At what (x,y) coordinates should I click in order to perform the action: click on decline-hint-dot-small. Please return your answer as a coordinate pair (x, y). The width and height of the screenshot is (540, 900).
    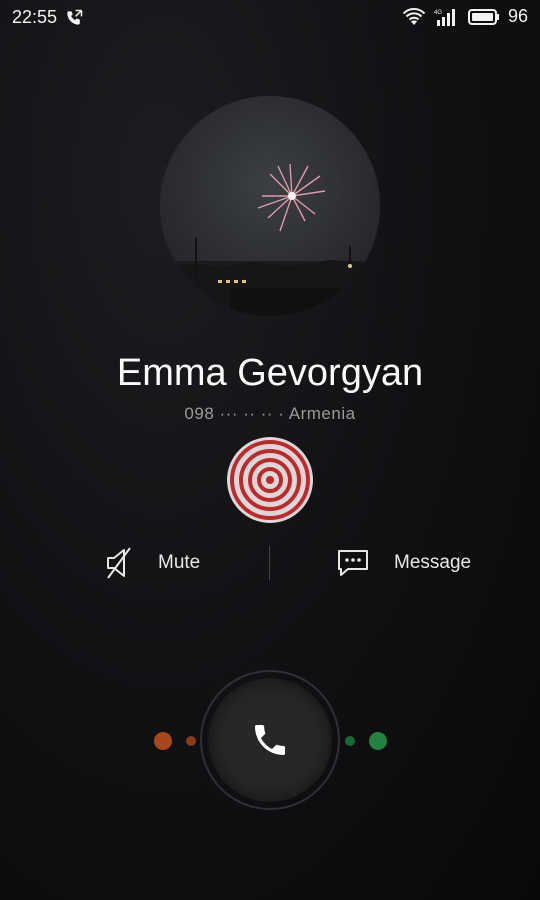
    Looking at the image, I should click on (191, 741).